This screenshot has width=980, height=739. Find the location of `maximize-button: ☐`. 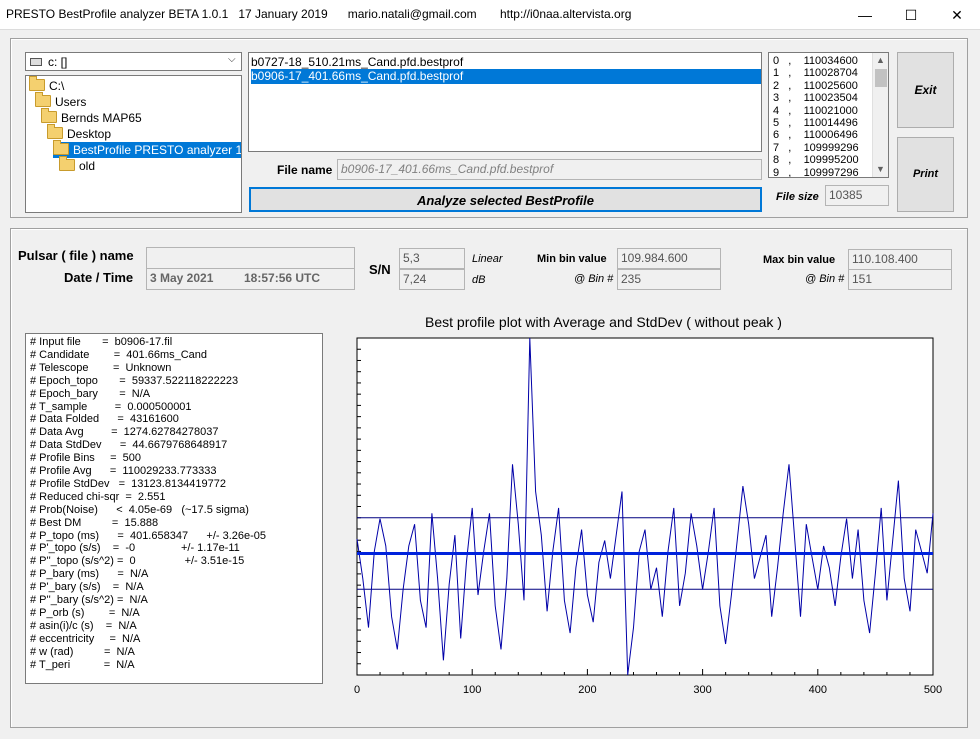

maximize-button: ☐ is located at coordinates (911, 15).